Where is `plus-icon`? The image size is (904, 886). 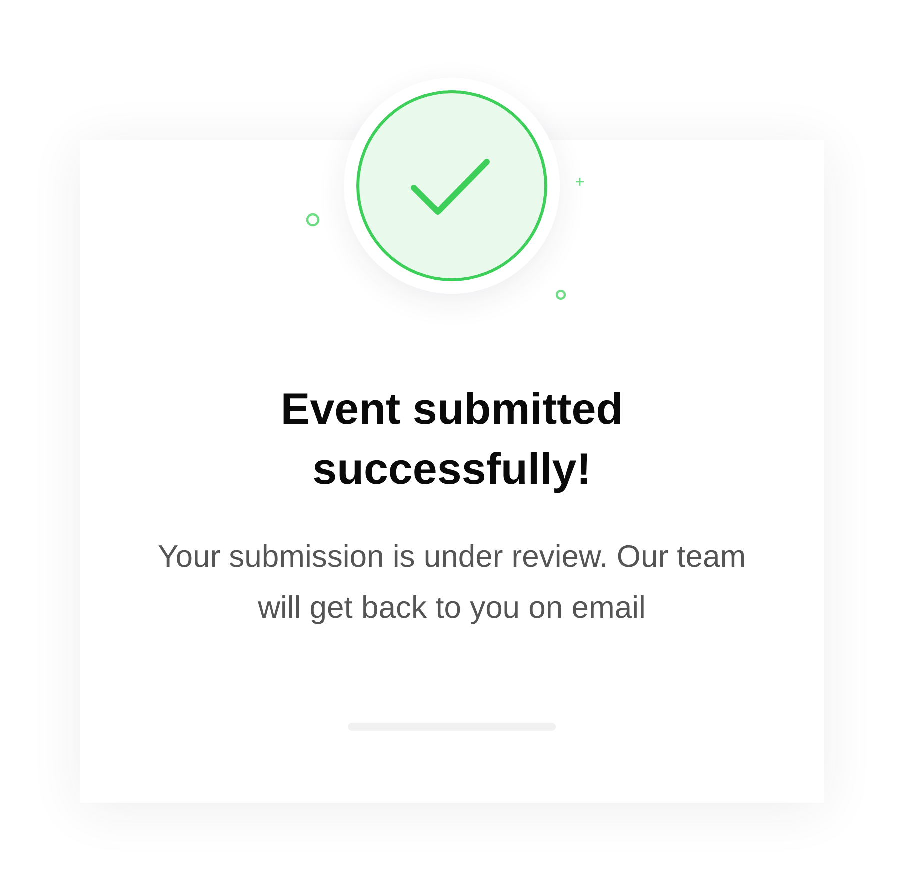 plus-icon is located at coordinates (580, 182).